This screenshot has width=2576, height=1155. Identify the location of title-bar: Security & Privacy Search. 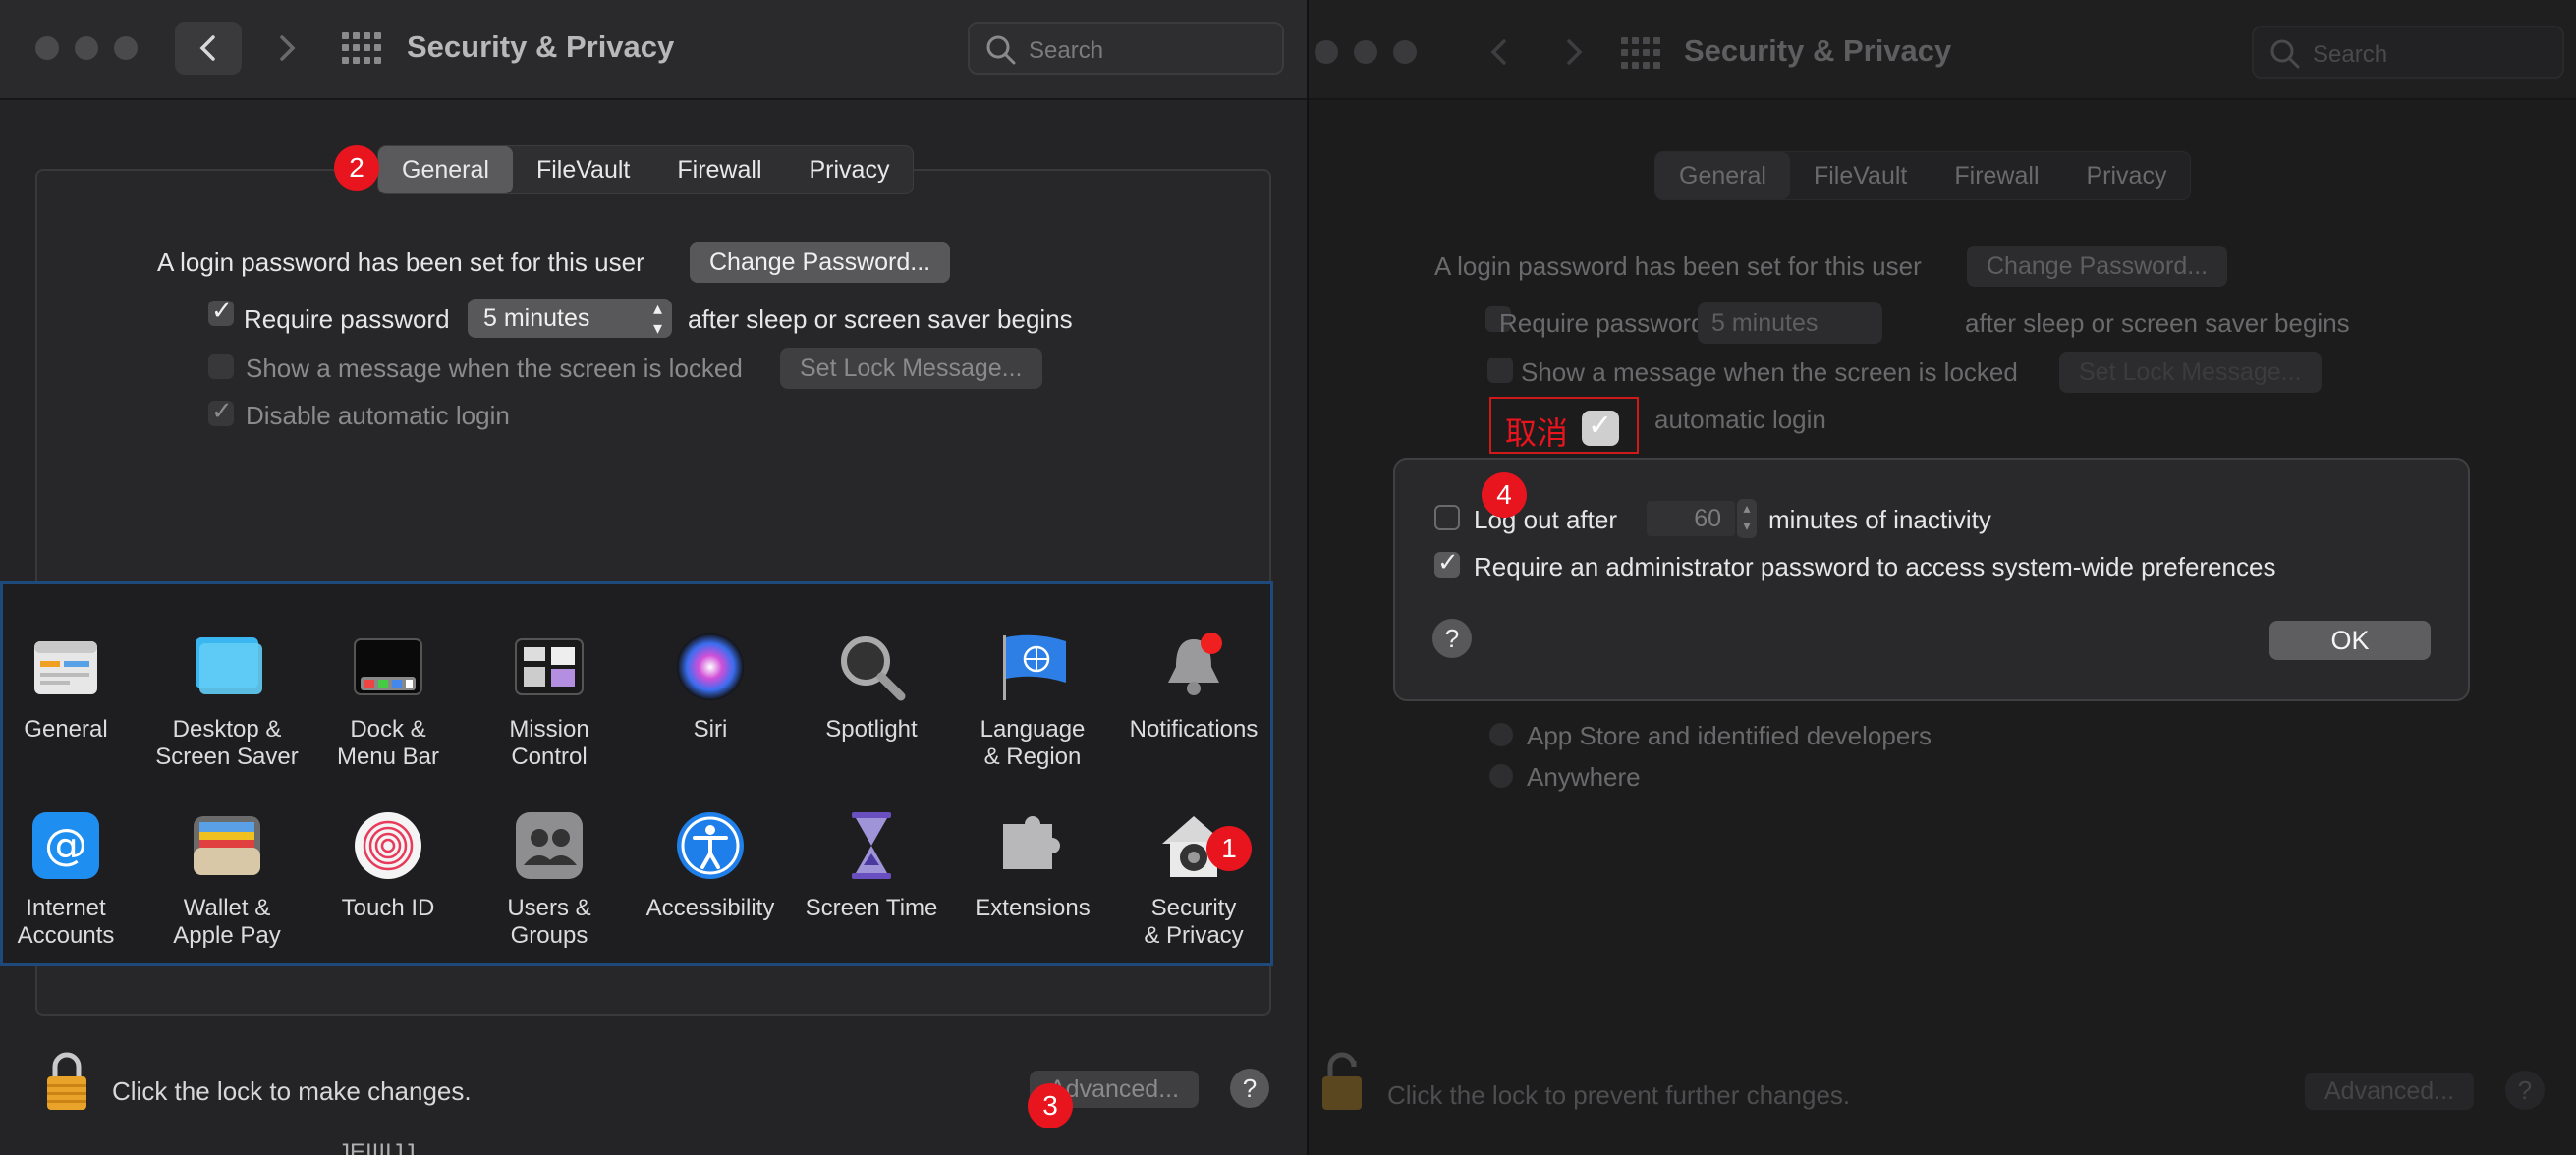
(1942, 50).